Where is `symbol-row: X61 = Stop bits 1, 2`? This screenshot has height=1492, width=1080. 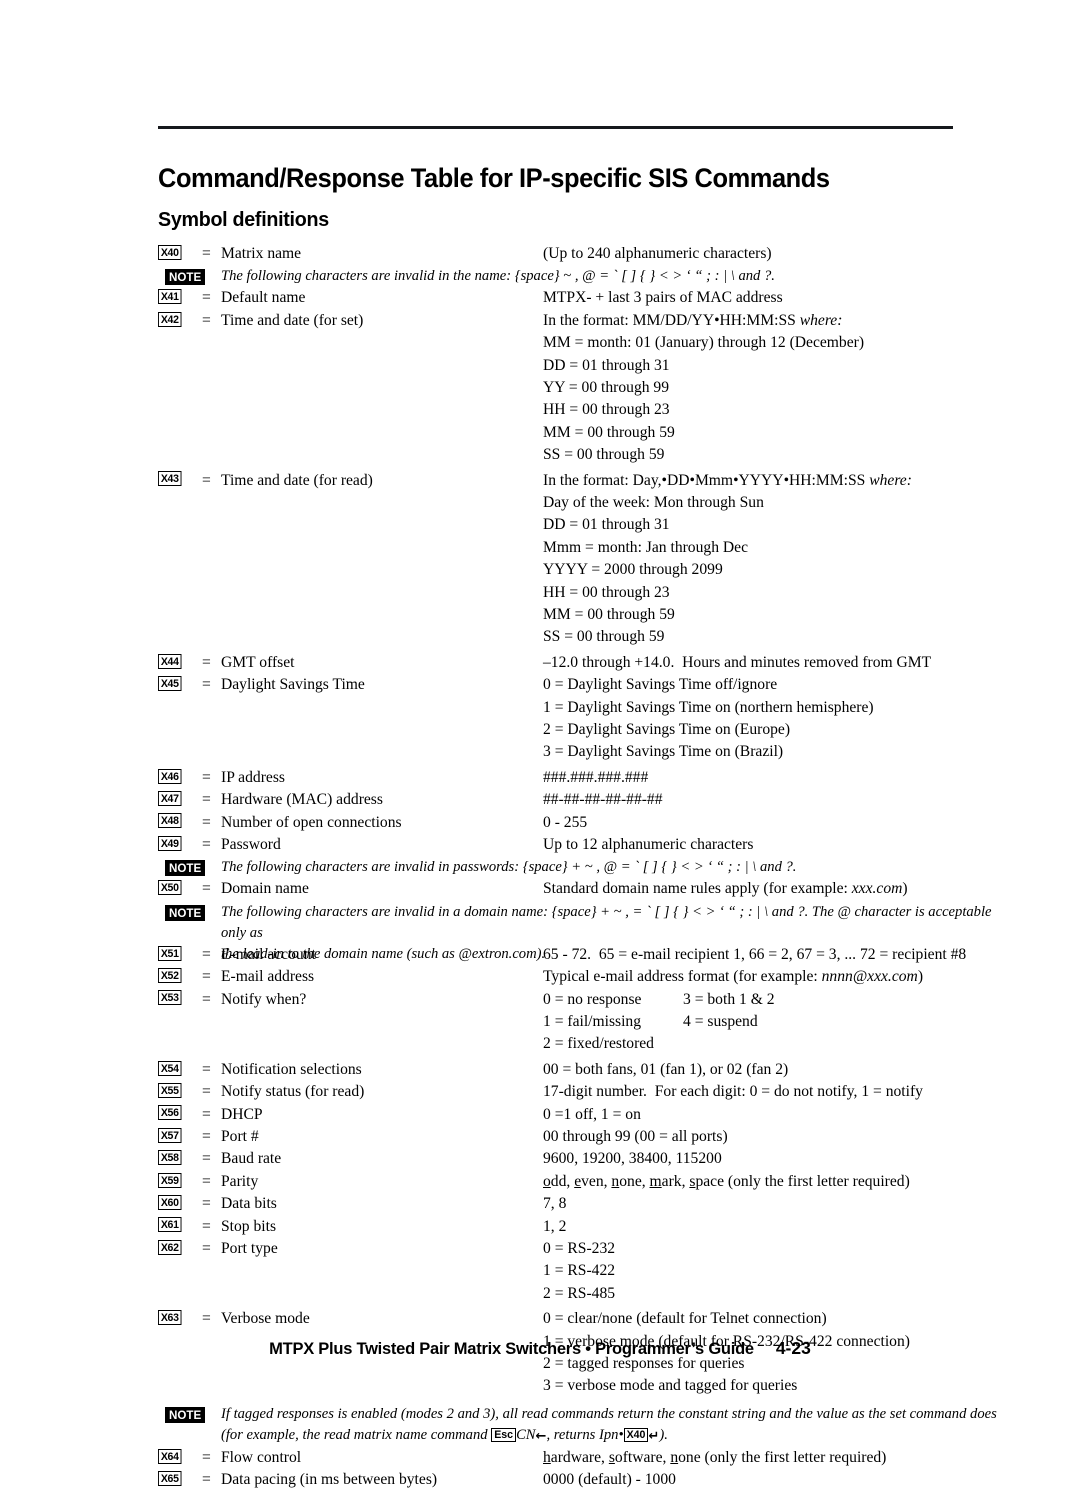 symbol-row: X61 = Stop bits 1, 2 is located at coordinates (558, 1227).